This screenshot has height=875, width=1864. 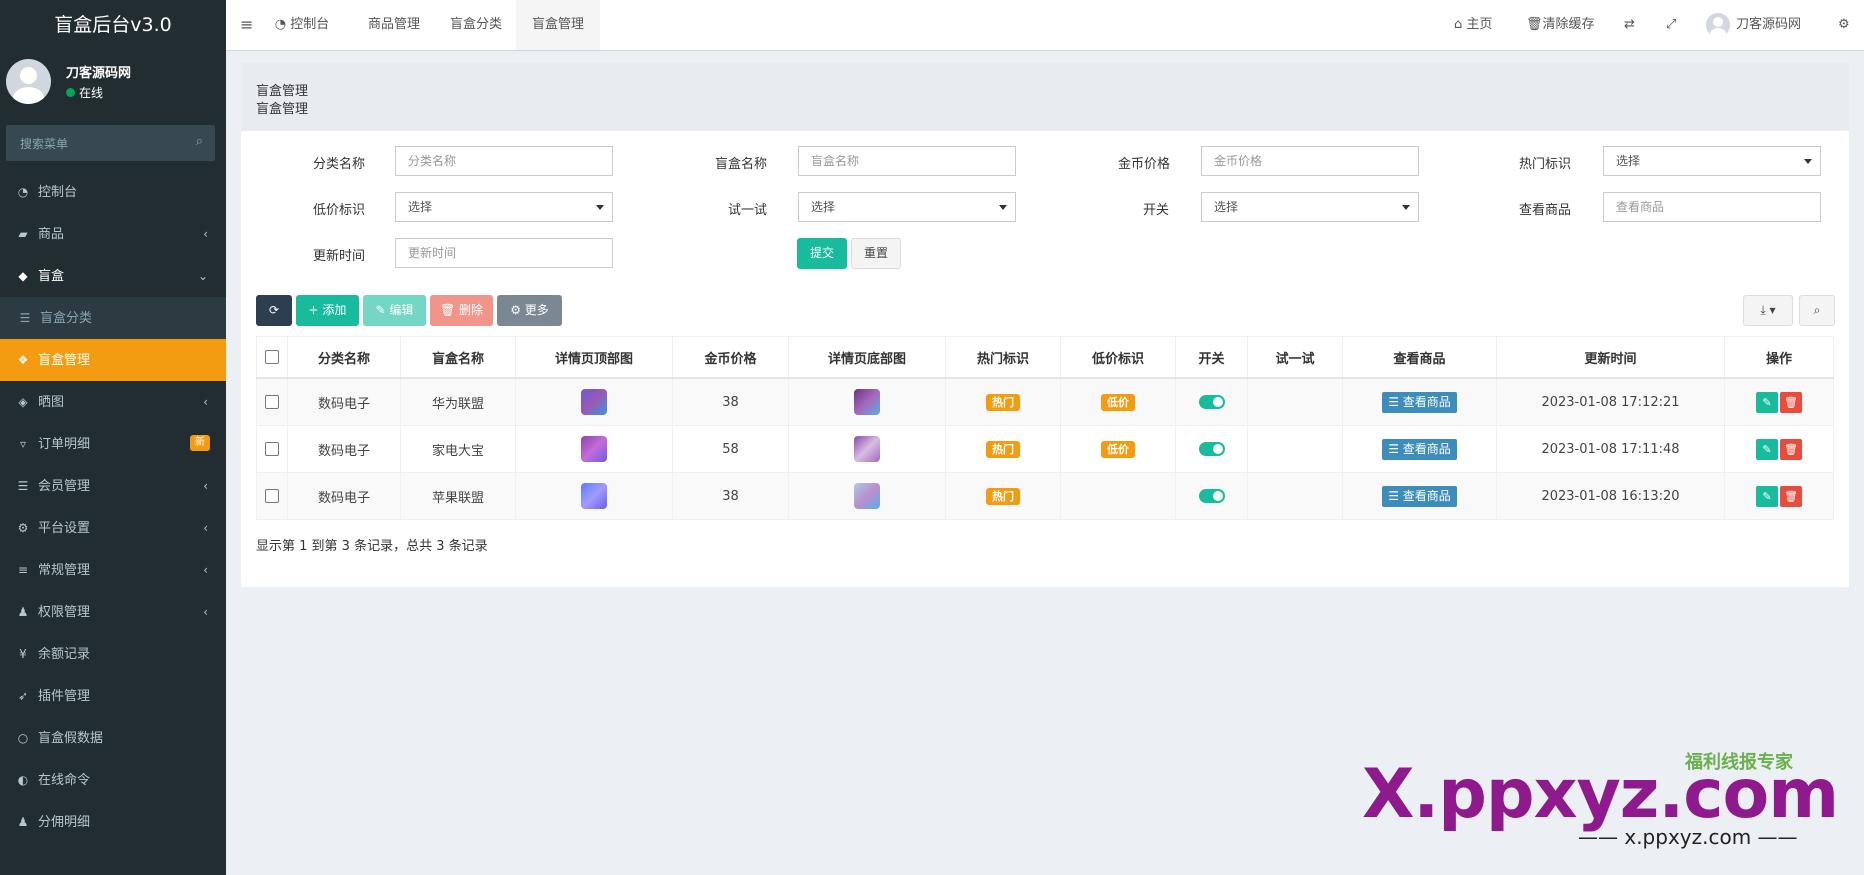 What do you see at coordinates (1712, 161) in the screenshot?
I see `hot-select: 选择` at bounding box center [1712, 161].